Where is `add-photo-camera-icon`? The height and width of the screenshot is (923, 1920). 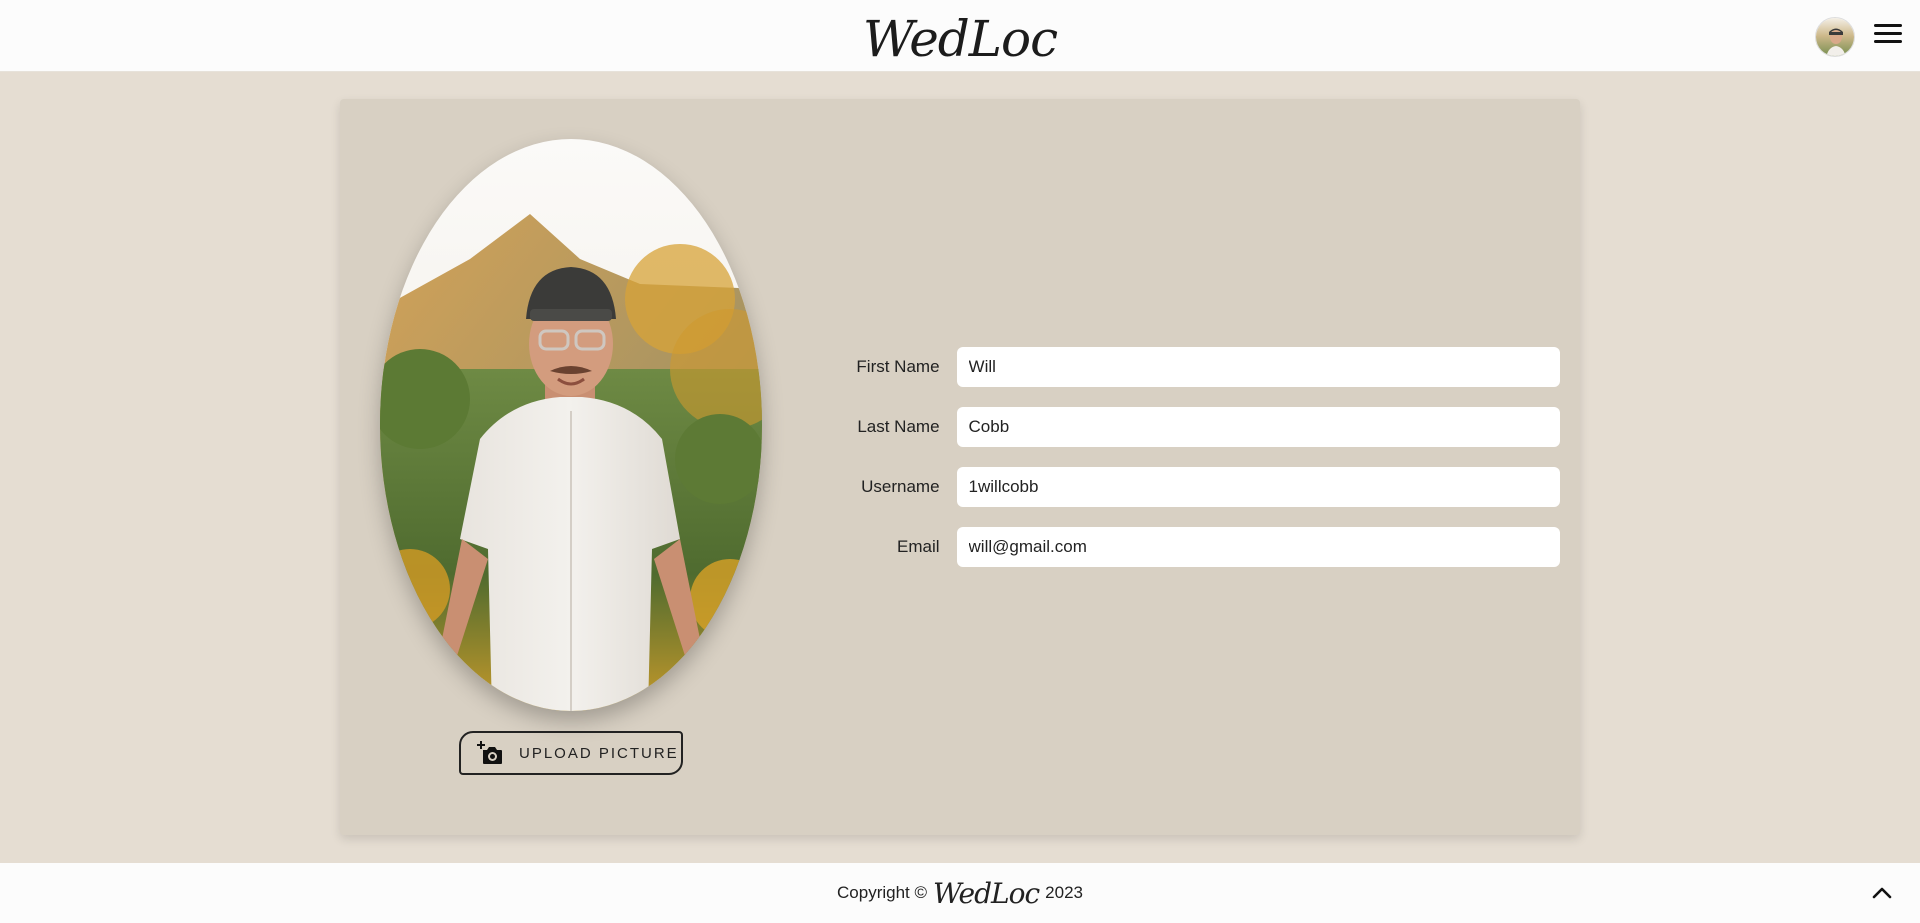
add-photo-camera-icon is located at coordinates (489, 752).